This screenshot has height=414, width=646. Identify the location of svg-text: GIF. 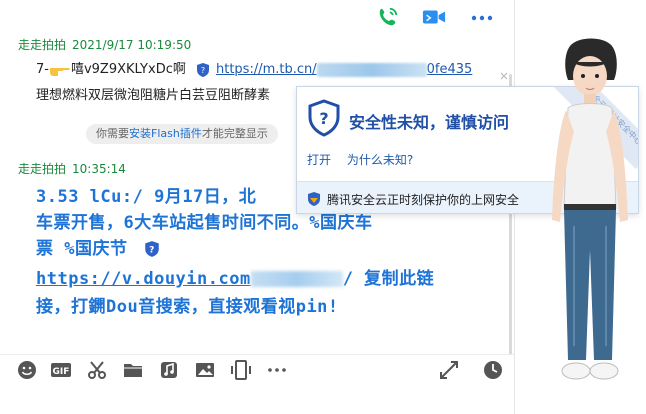
(61, 372).